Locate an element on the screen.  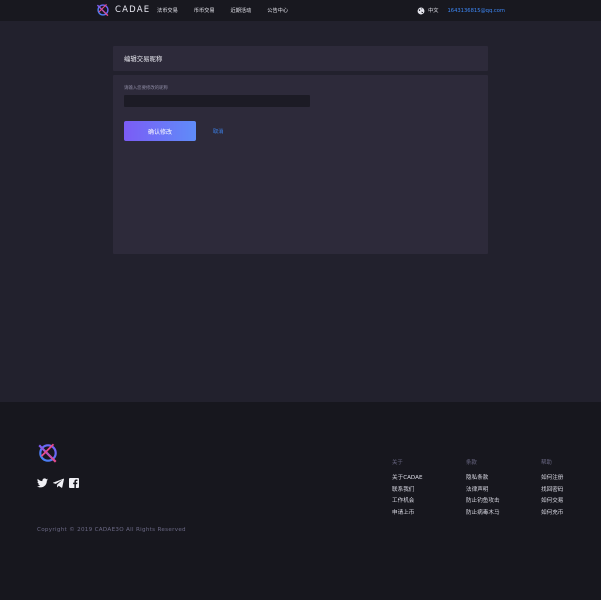
footer-link-privacy: 隐私条款 is located at coordinates (483, 478).